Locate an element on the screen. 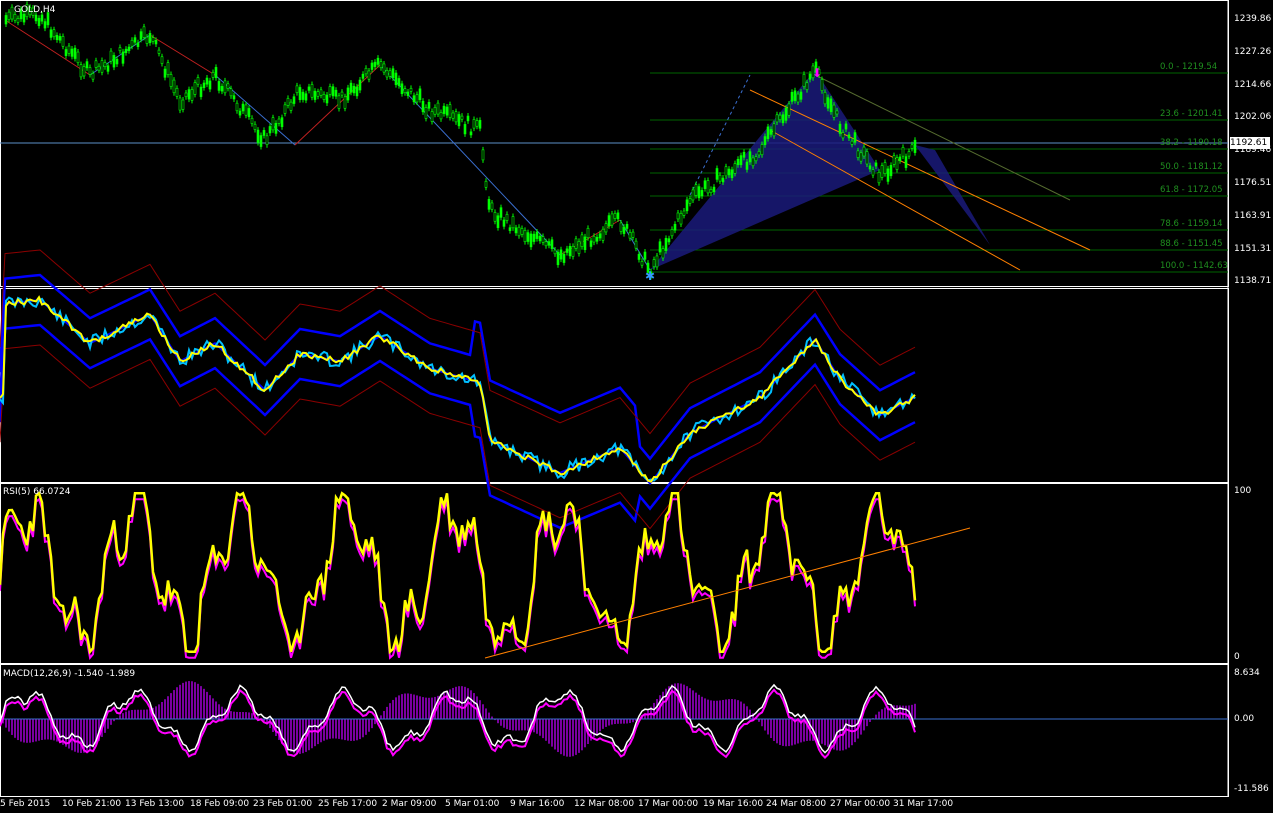 This screenshot has height=813, width=1273. rsi-min-label: 0 is located at coordinates (1237, 657).